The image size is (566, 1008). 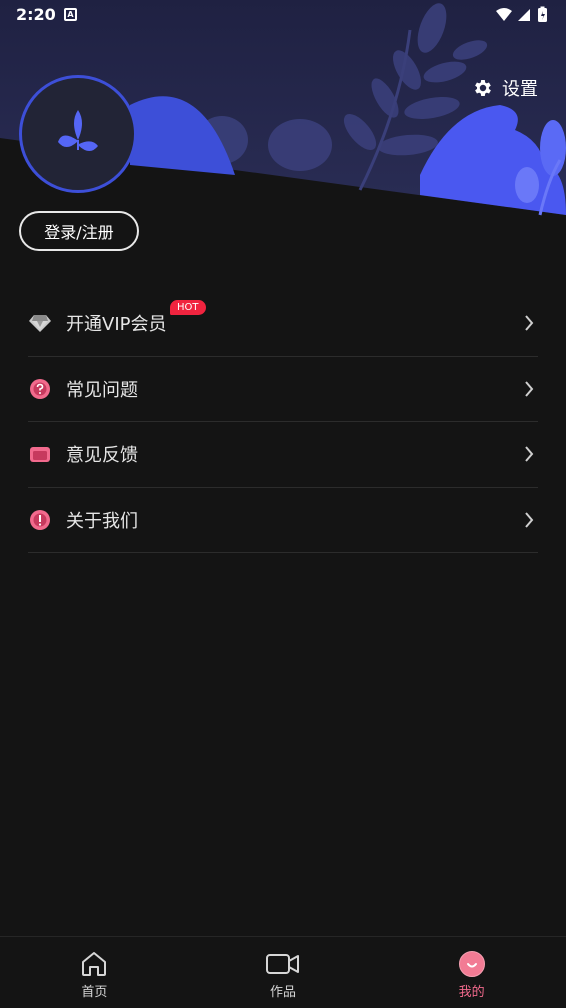 I want to click on tab-mine: 我的, so click(x=471, y=972).